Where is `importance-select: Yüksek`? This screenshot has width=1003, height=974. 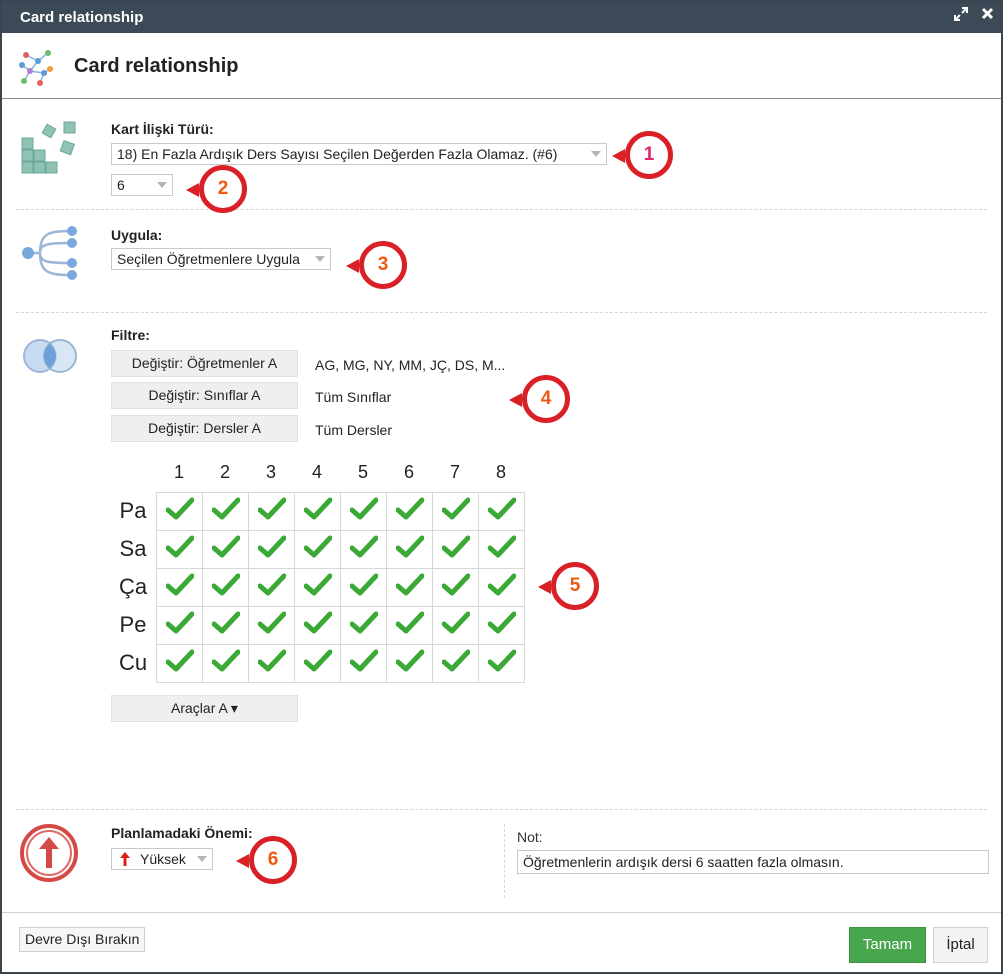
importance-select: Yüksek is located at coordinates (162, 859).